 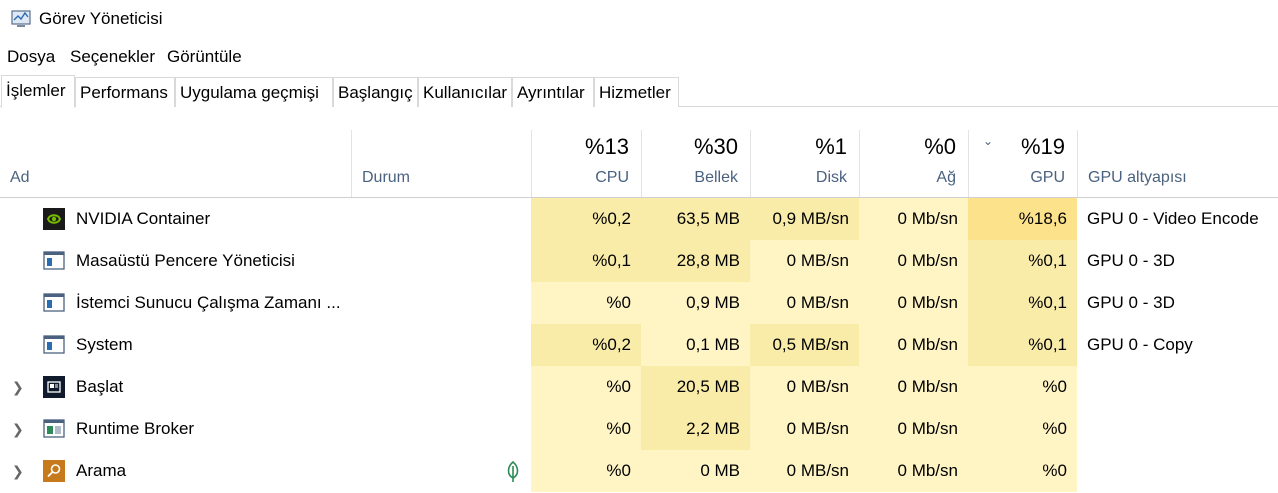 I want to click on memory-cell: 0,9 MB, so click(x=695, y=303).